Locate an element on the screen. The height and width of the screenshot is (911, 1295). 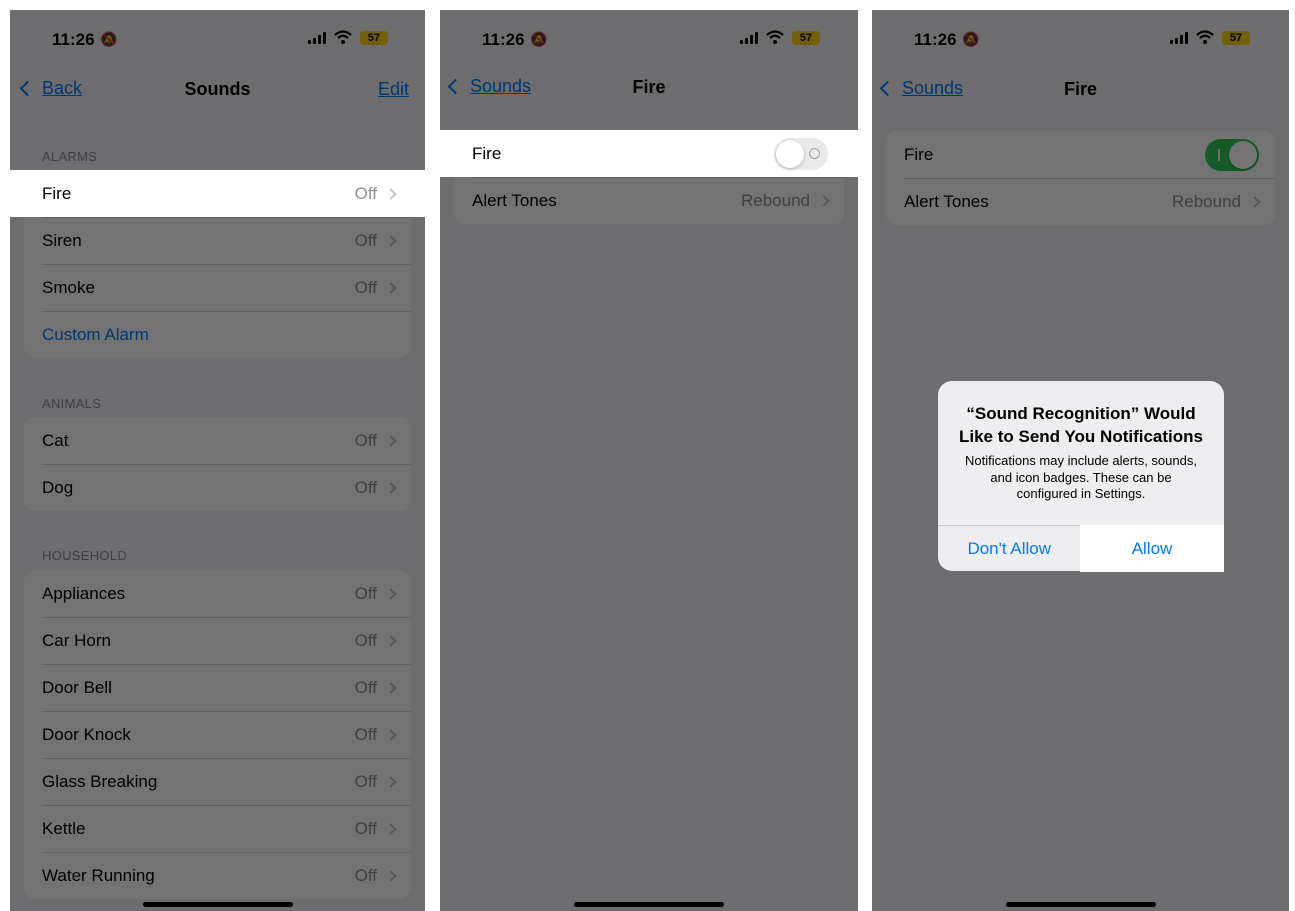
sound-row-dog: Dog Off is located at coordinates (217, 487).